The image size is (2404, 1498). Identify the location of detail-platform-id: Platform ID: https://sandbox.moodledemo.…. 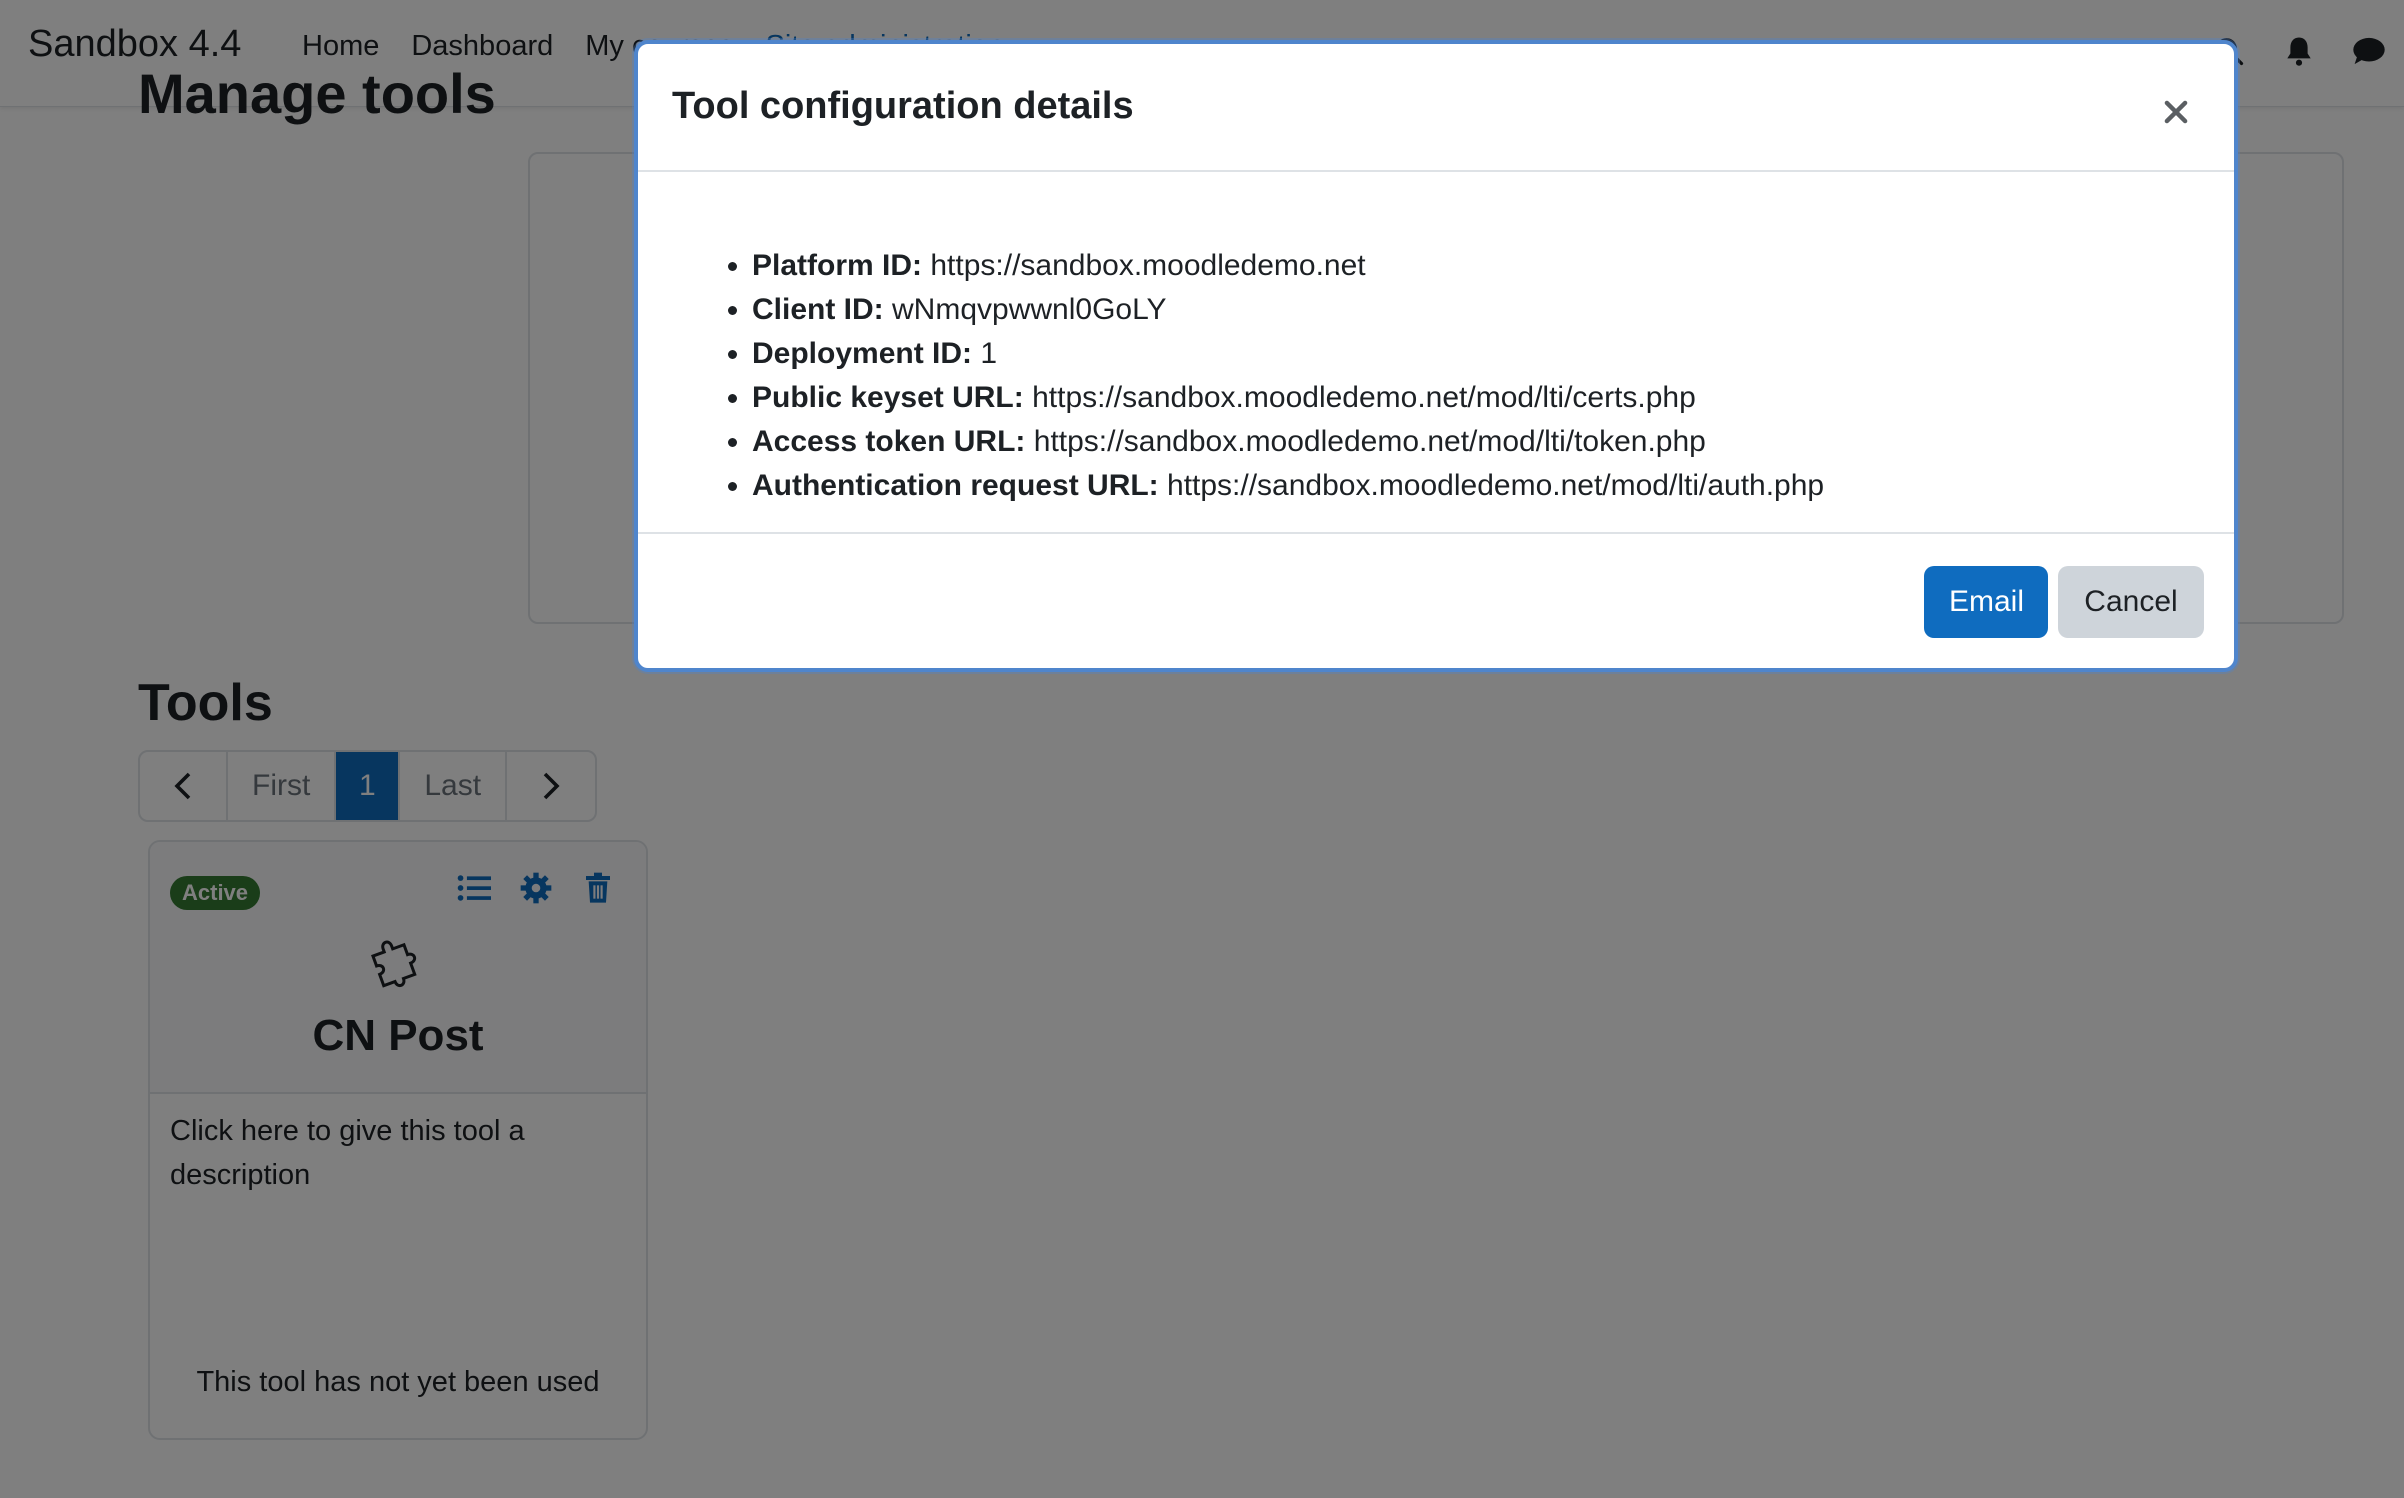
(1288, 266).